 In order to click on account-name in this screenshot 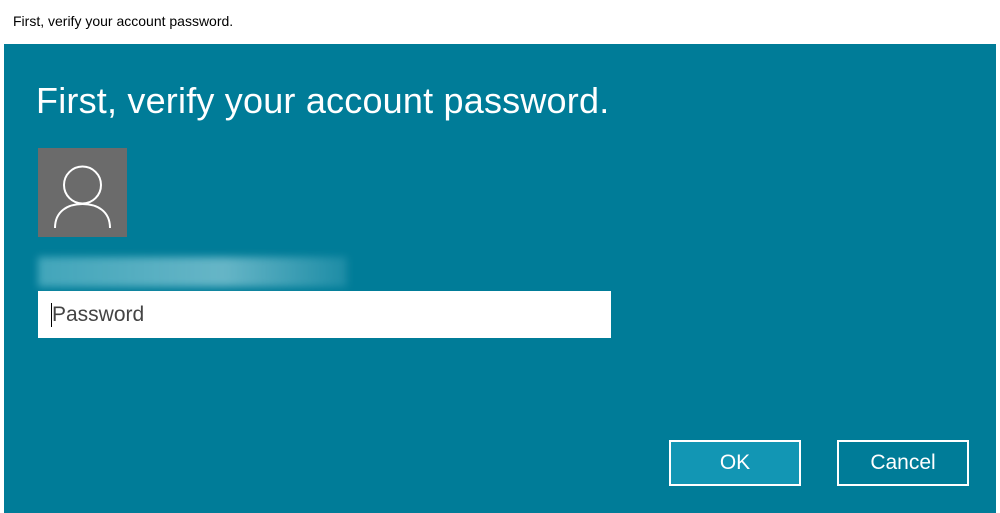, I will do `click(192, 272)`.